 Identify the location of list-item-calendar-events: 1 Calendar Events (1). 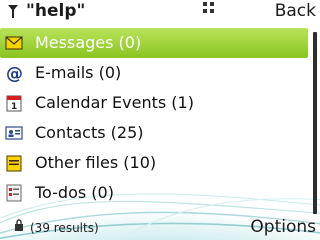
(154, 103).